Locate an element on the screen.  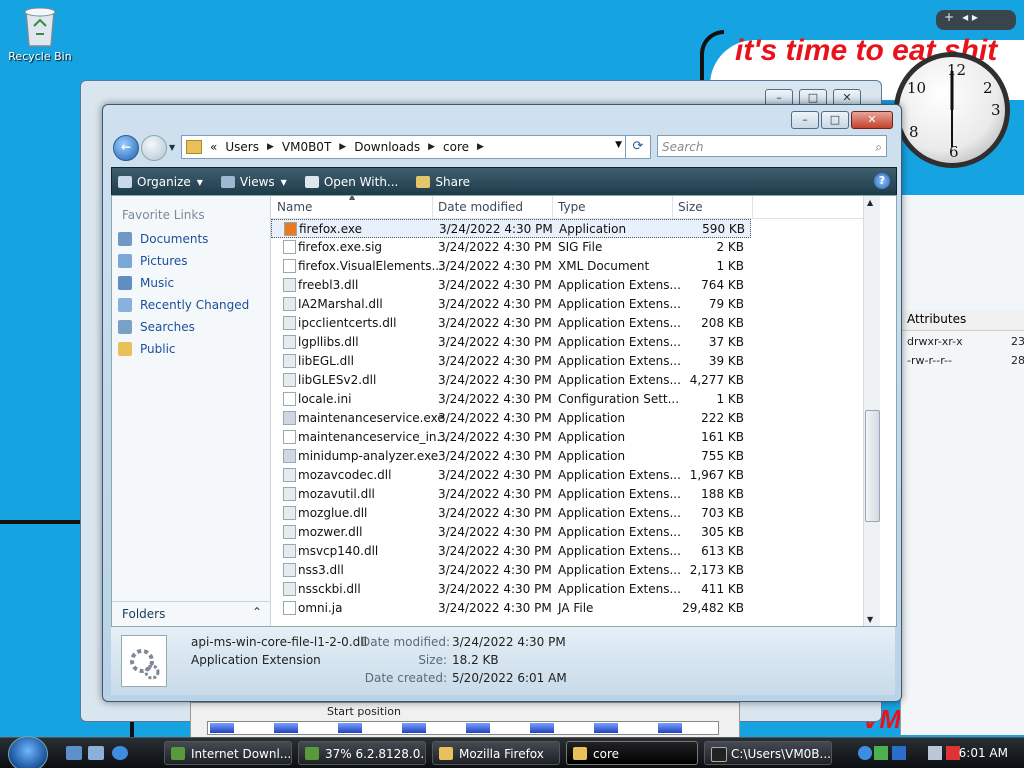
file-name: libGLESv2.dll is located at coordinates (337, 380).